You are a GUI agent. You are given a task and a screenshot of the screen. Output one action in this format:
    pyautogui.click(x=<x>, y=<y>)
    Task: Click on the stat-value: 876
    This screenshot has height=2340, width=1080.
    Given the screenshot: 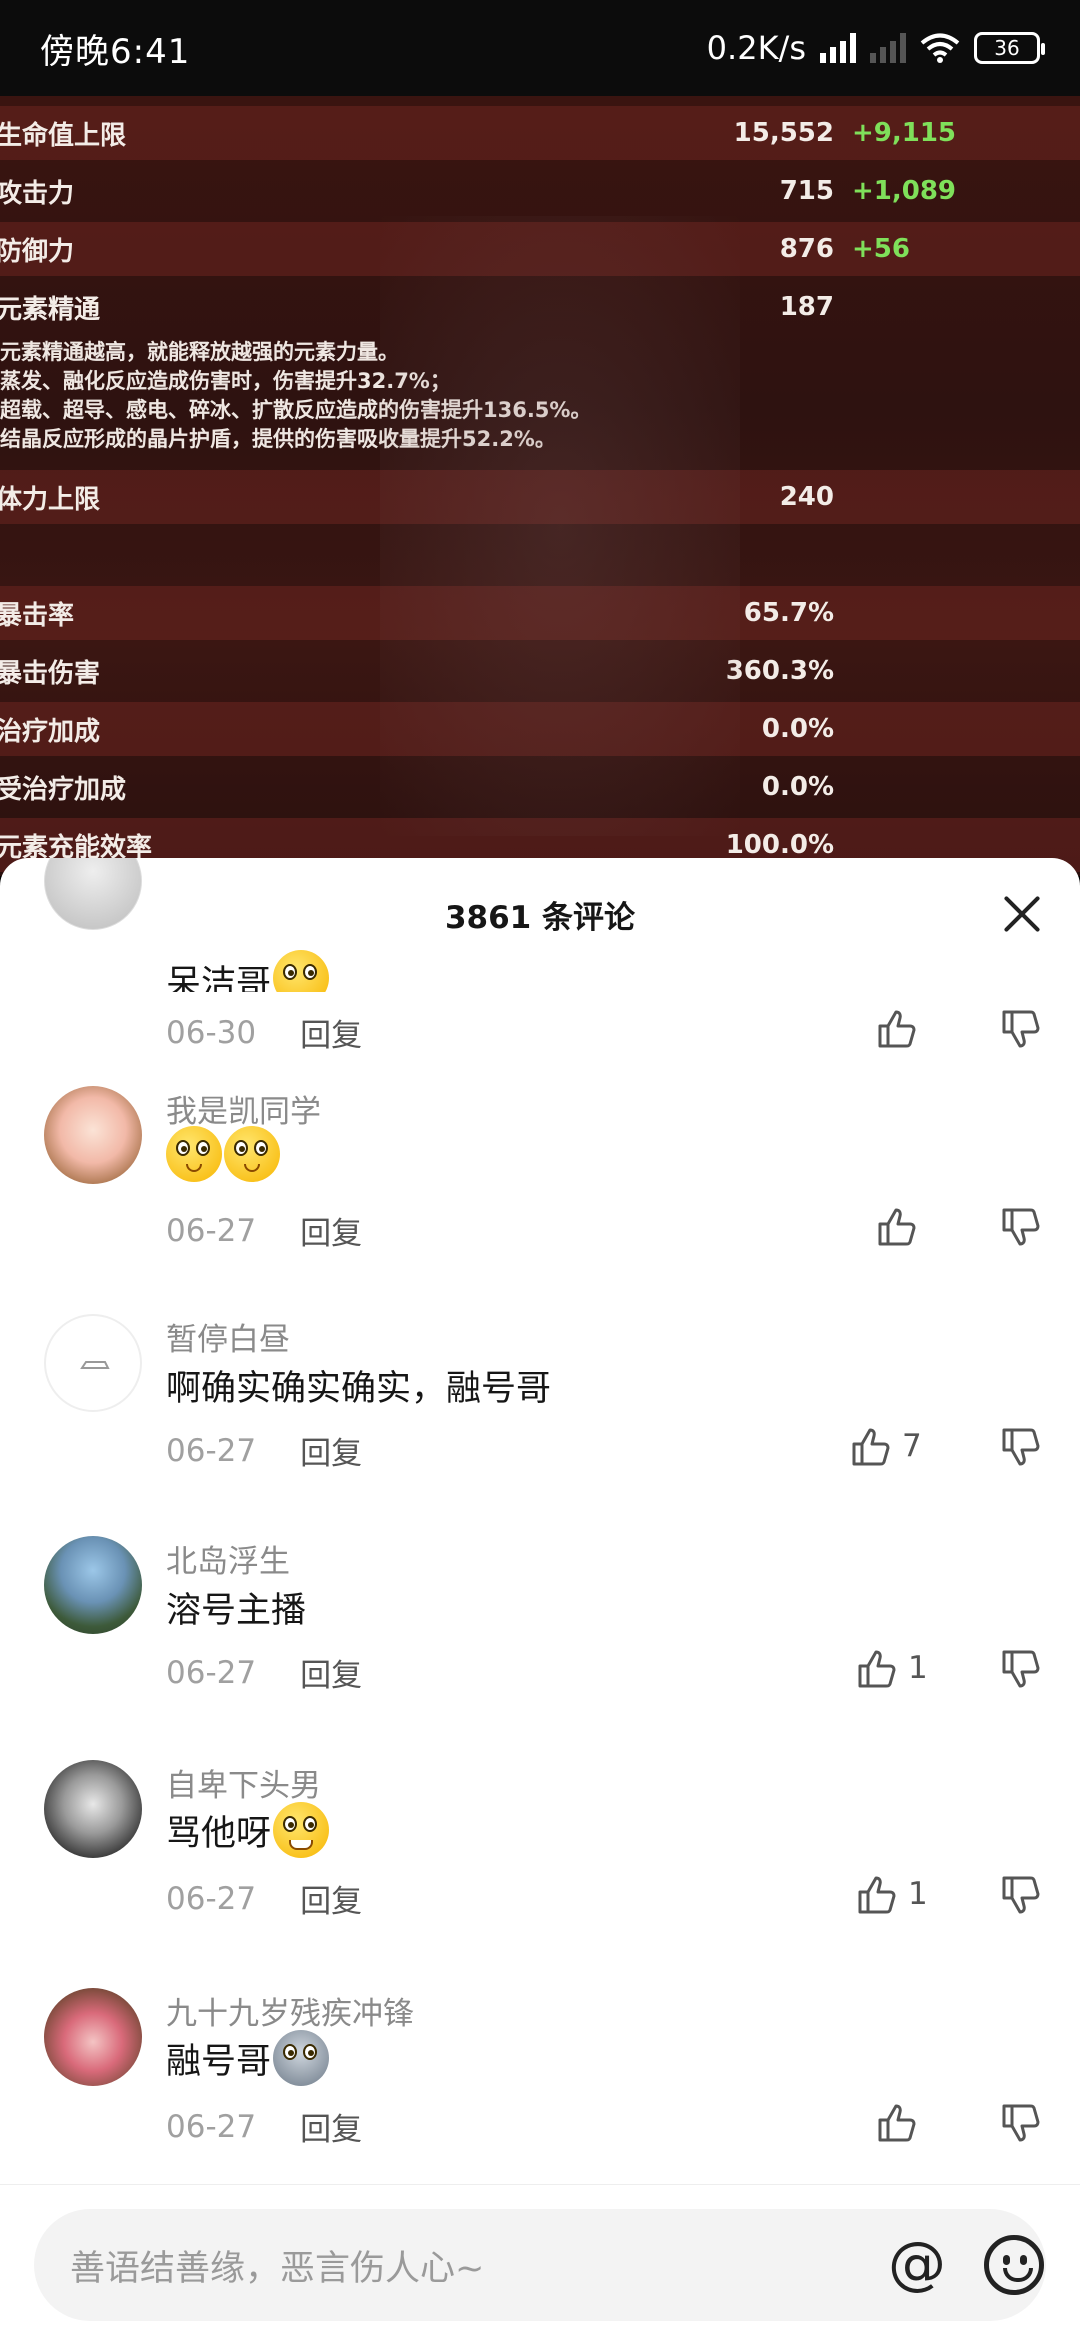 What is the action you would take?
    pyautogui.click(x=806, y=249)
    